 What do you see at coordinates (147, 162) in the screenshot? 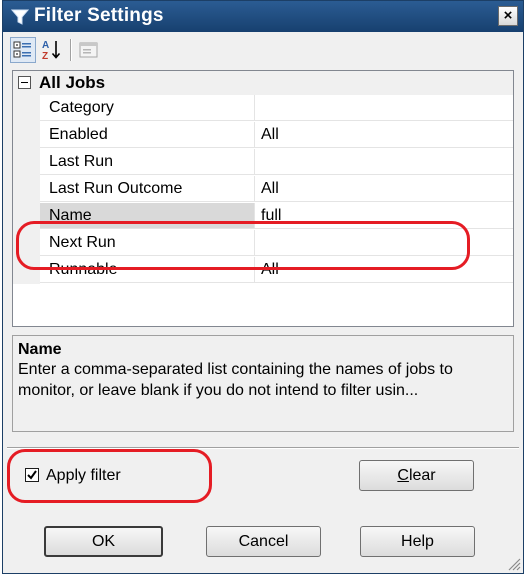
I see `property-name: Last Run` at bounding box center [147, 162].